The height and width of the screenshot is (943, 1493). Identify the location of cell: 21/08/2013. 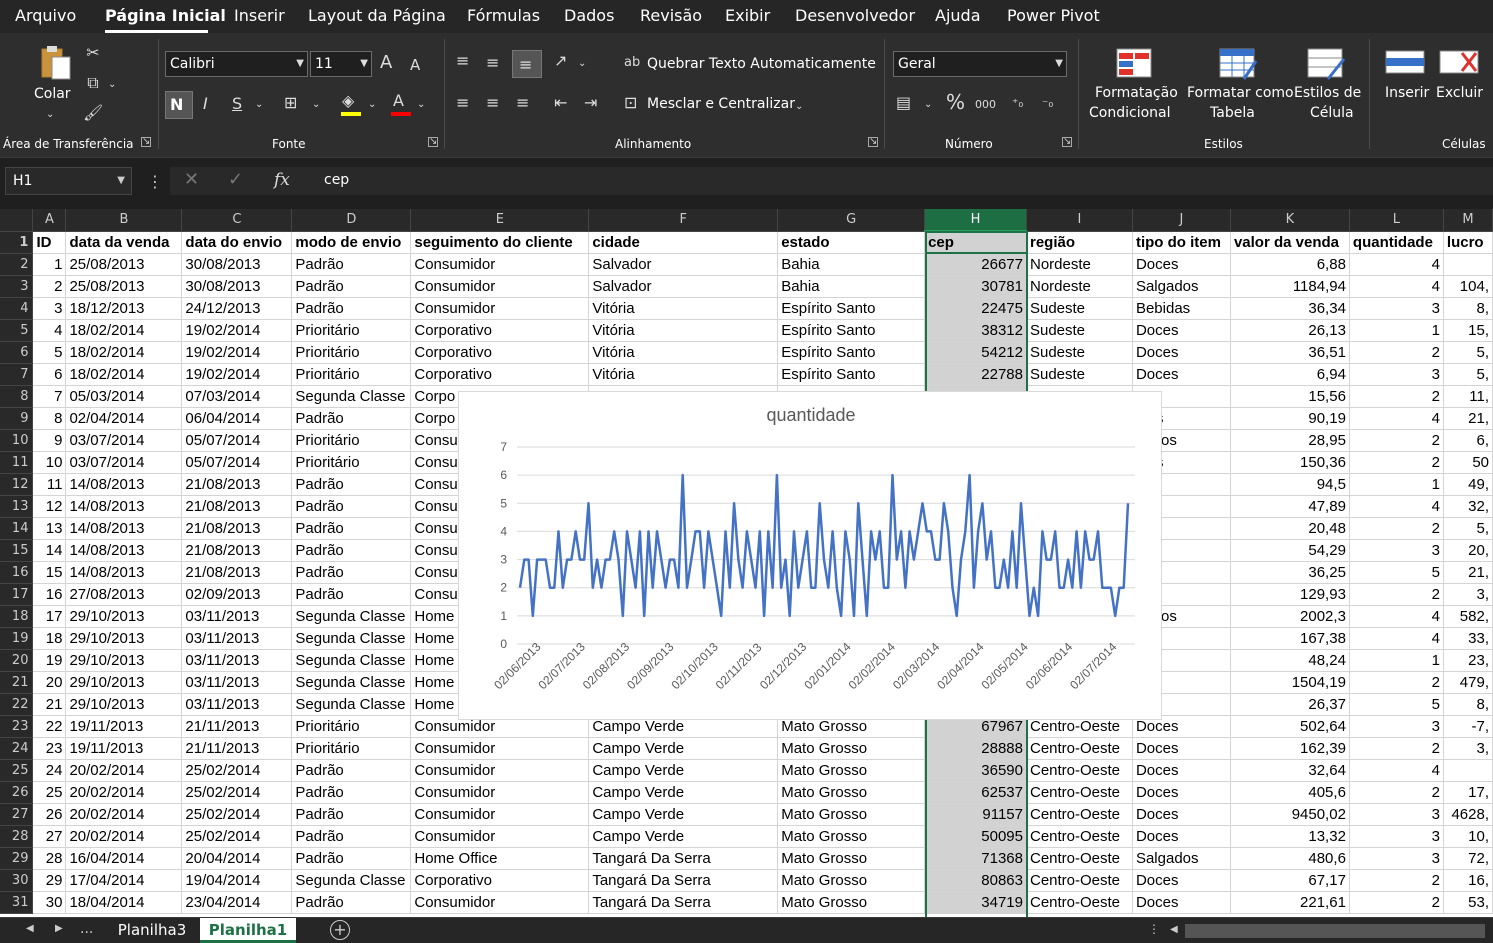
(237, 506).